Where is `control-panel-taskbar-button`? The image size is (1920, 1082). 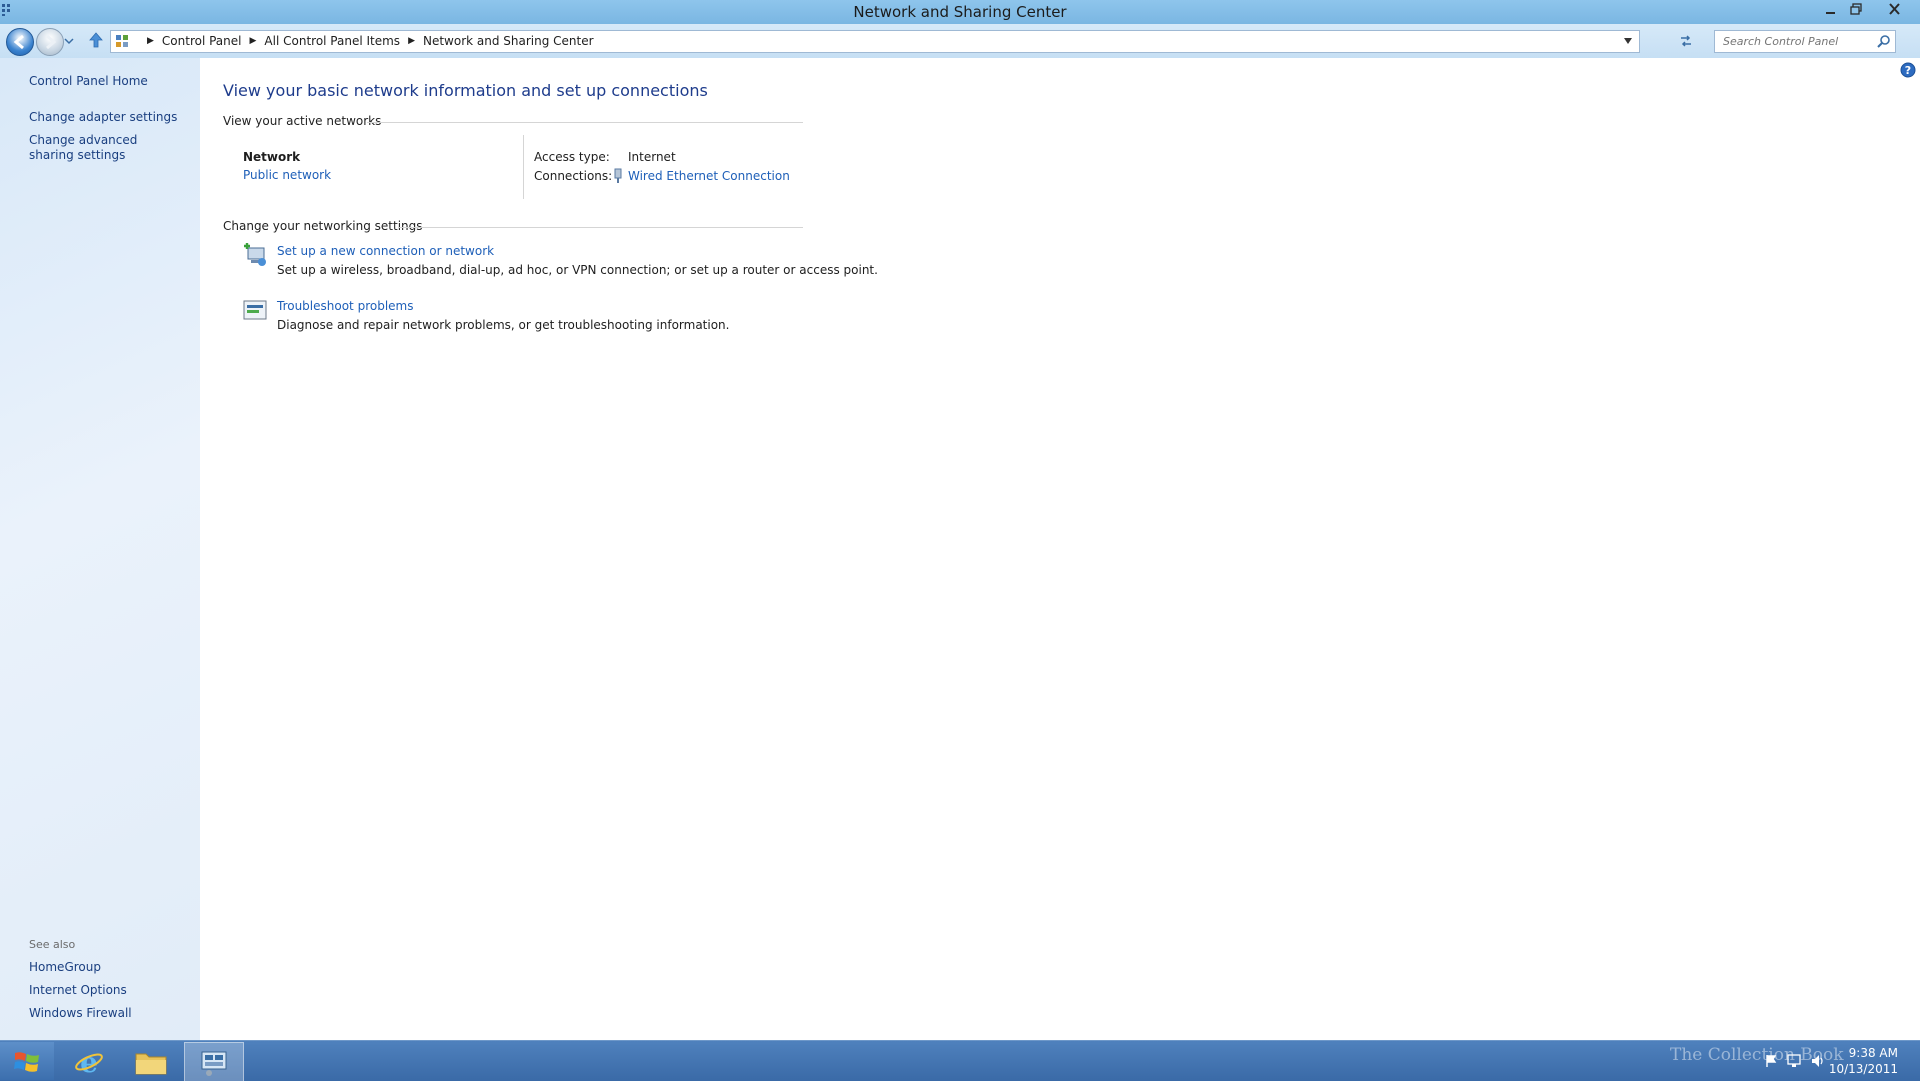
control-panel-taskbar-button is located at coordinates (214, 1062).